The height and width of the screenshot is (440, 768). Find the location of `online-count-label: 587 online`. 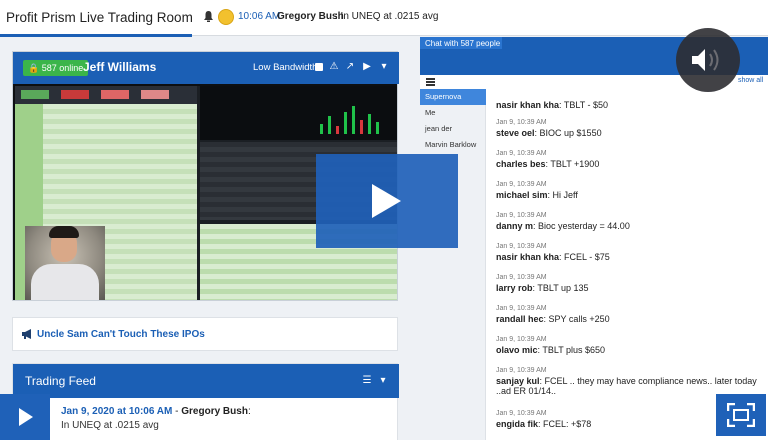

online-count-label: 587 online is located at coordinates (62, 68).